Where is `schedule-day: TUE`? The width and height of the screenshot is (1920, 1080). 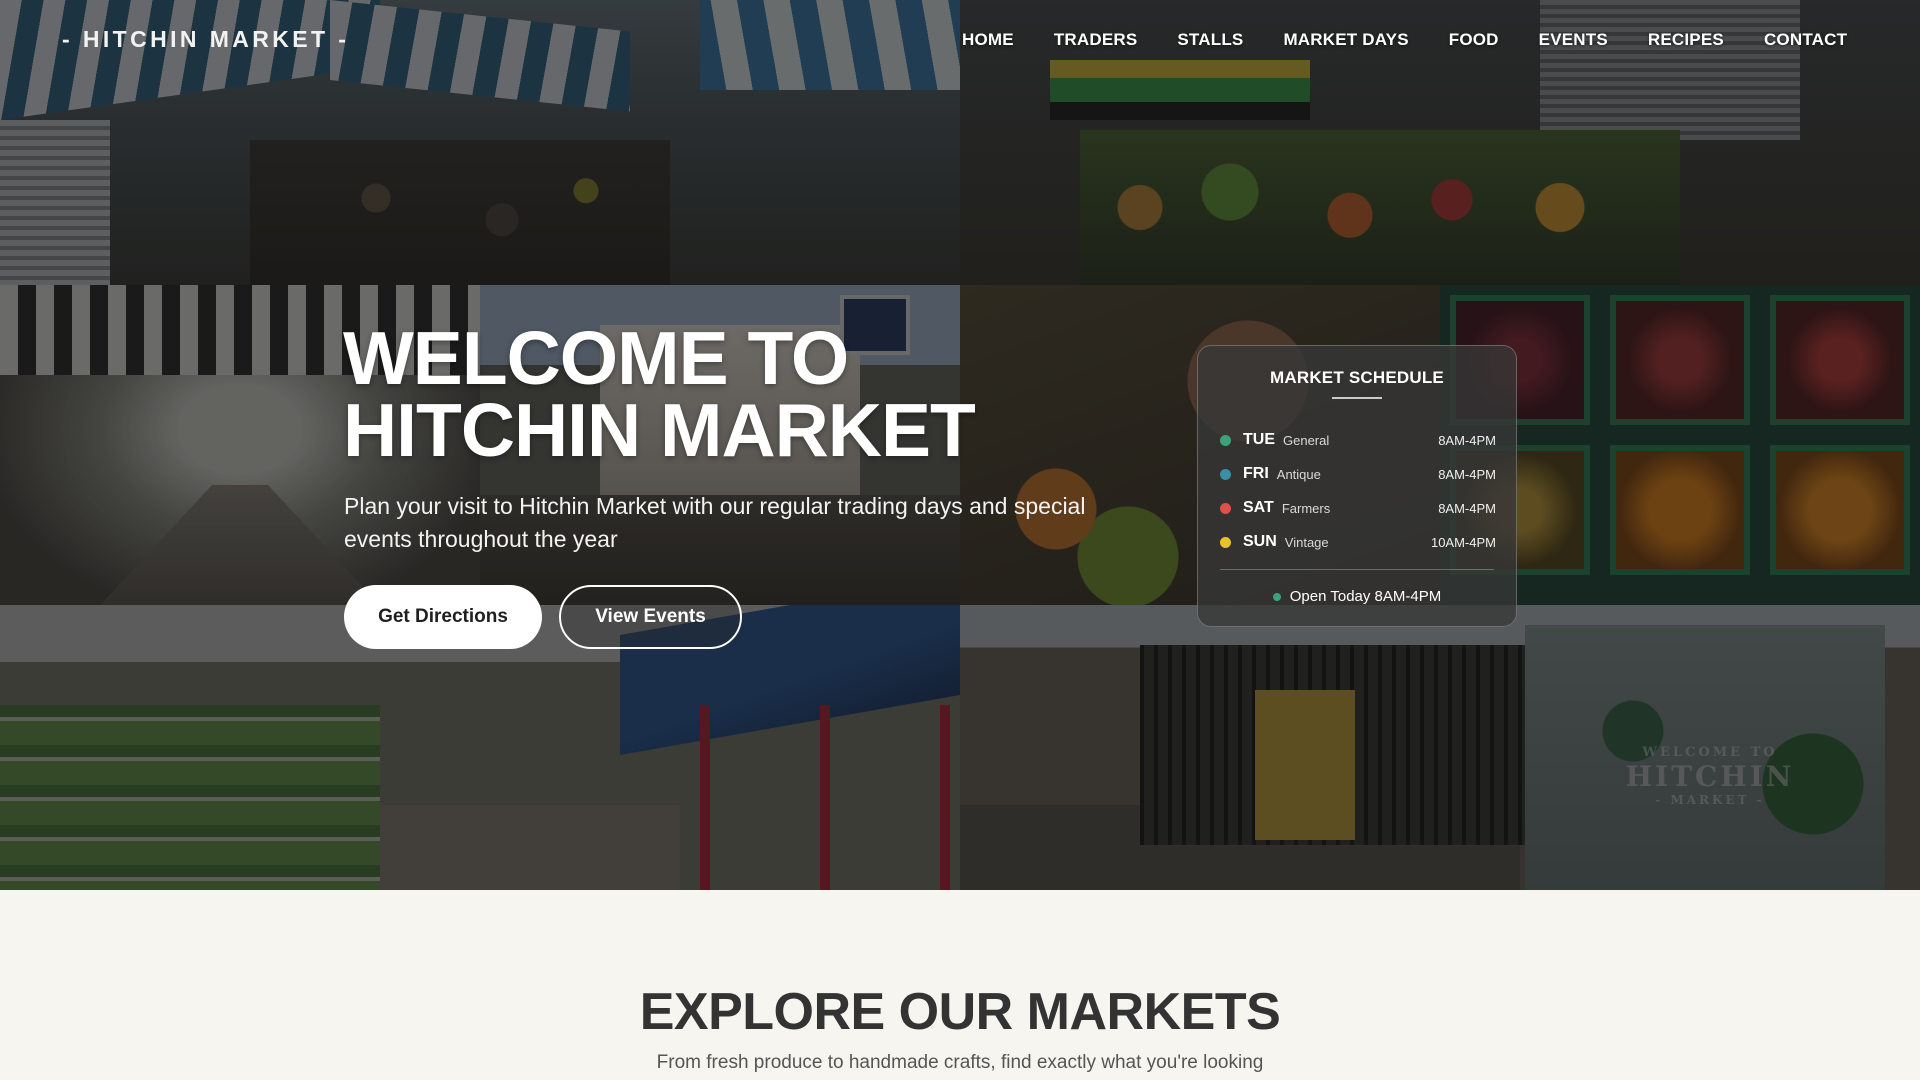 schedule-day: TUE is located at coordinates (1259, 439).